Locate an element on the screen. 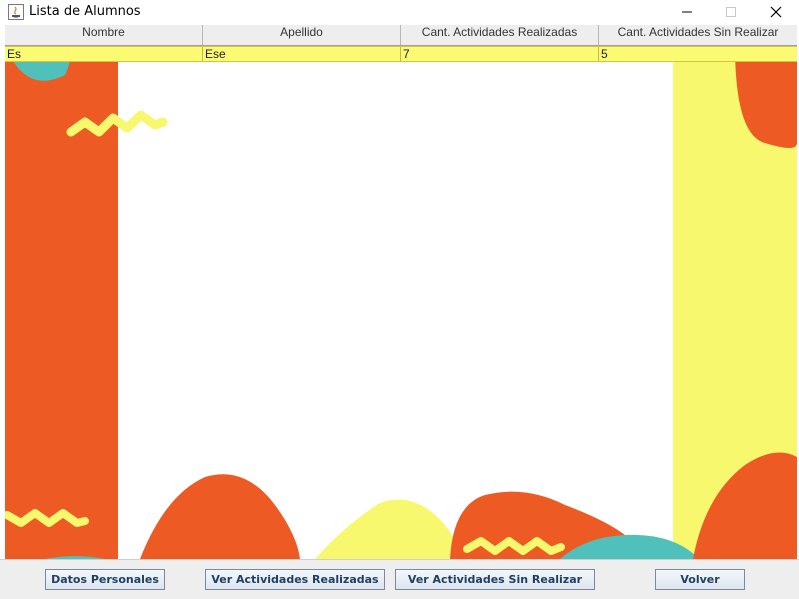 The width and height of the screenshot is (799, 599). cell-apellido: Ese is located at coordinates (302, 54).